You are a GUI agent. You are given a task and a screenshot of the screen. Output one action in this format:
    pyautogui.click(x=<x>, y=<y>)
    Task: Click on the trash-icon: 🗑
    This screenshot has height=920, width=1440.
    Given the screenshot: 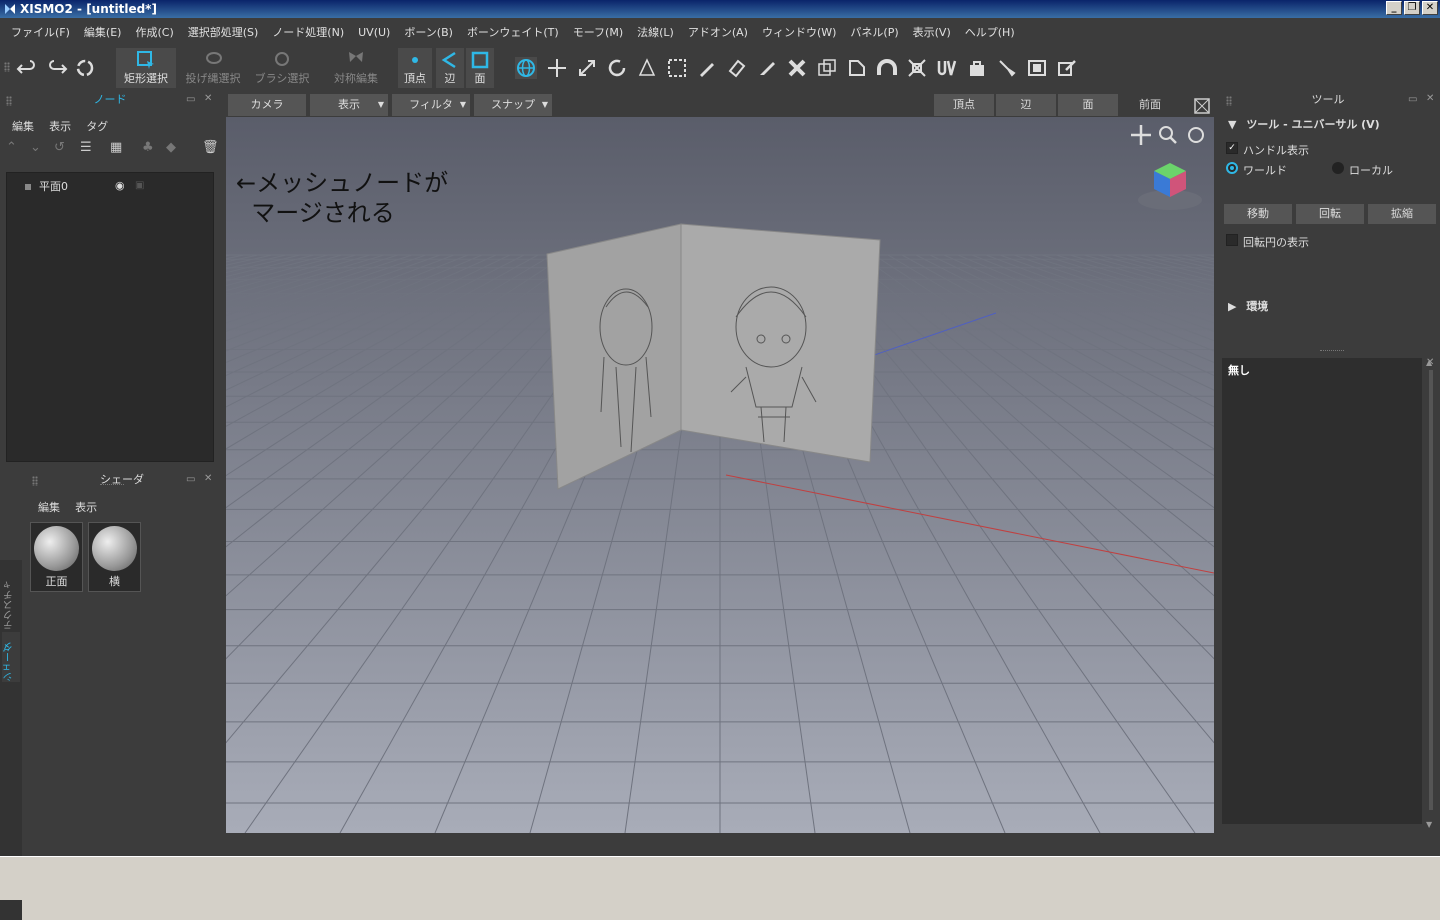 What is the action you would take?
    pyautogui.click(x=210, y=147)
    